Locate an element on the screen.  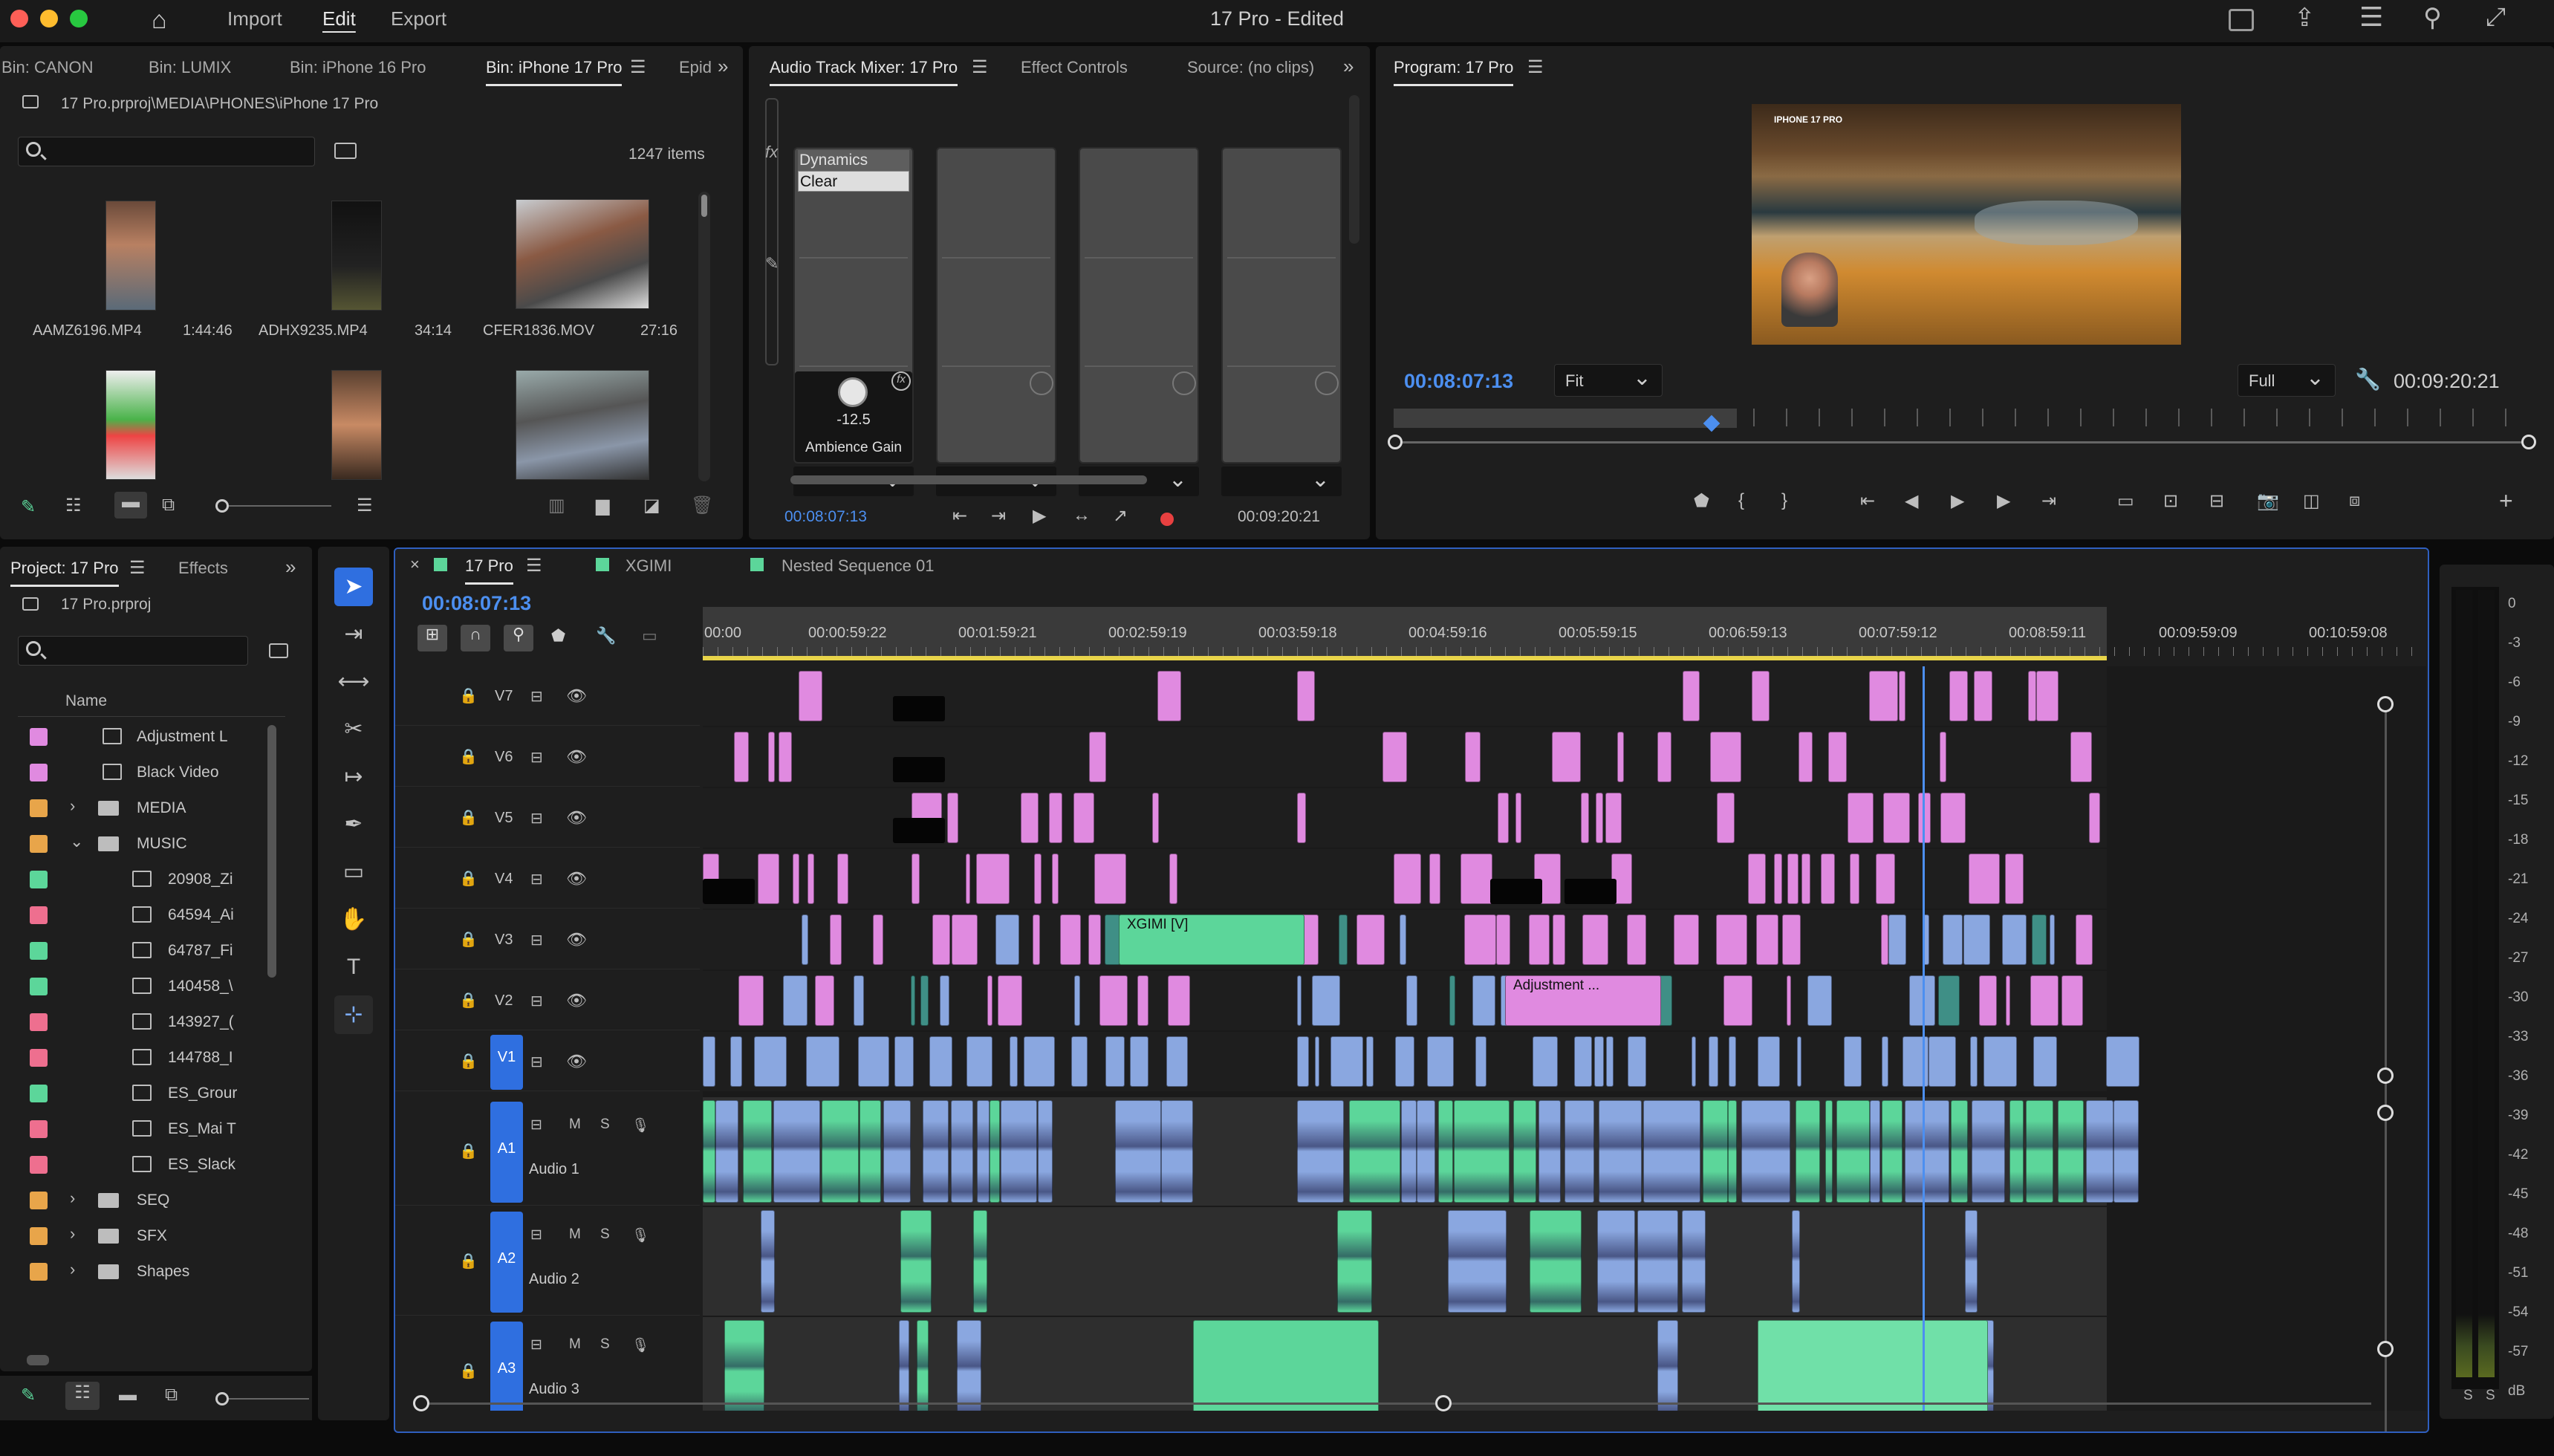
track-header-v1: 🔒 V1 ⊟ 👁 is located at coordinates (548, 1062).